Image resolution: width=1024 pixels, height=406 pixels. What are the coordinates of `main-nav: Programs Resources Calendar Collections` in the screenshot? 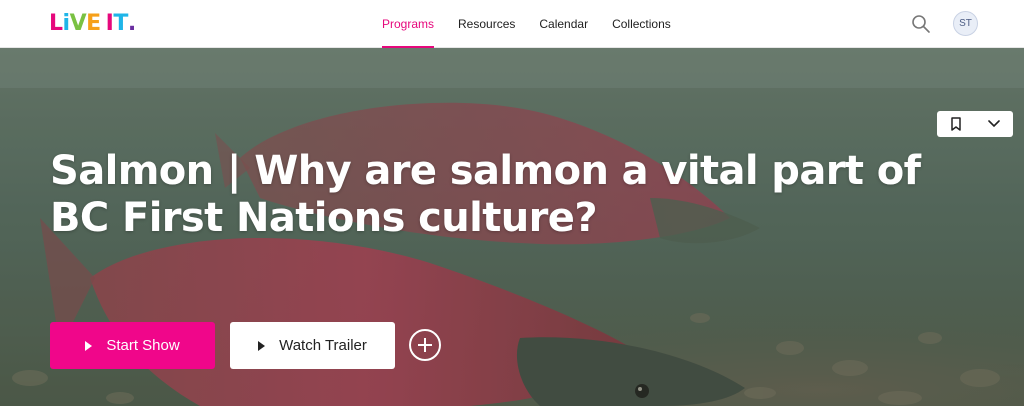 It's located at (526, 24).